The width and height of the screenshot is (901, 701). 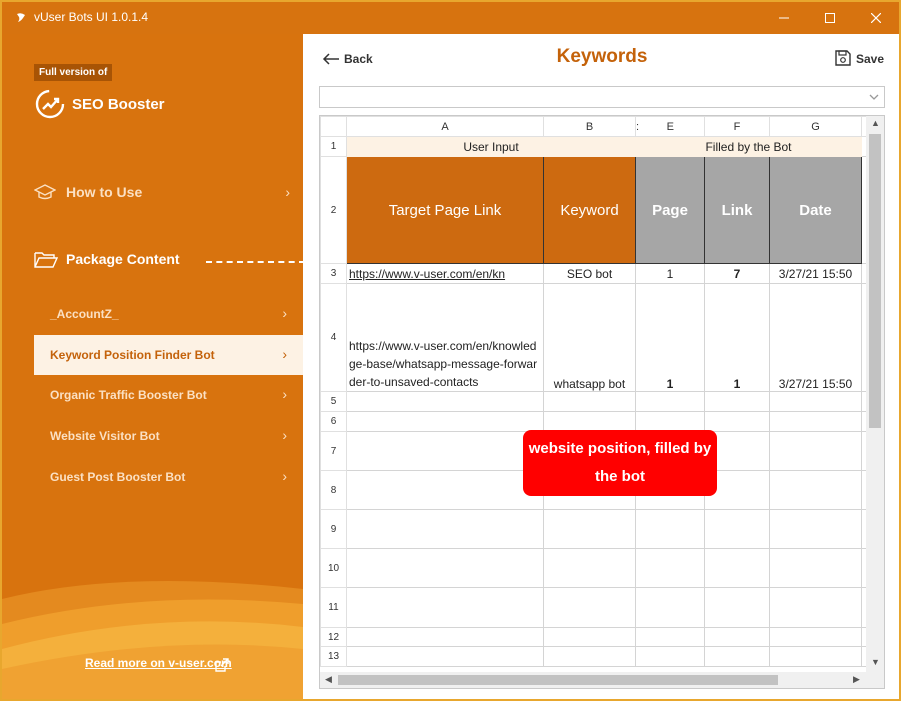 What do you see at coordinates (158, 663) in the screenshot?
I see `read-more-link: Read more on v-user.com` at bounding box center [158, 663].